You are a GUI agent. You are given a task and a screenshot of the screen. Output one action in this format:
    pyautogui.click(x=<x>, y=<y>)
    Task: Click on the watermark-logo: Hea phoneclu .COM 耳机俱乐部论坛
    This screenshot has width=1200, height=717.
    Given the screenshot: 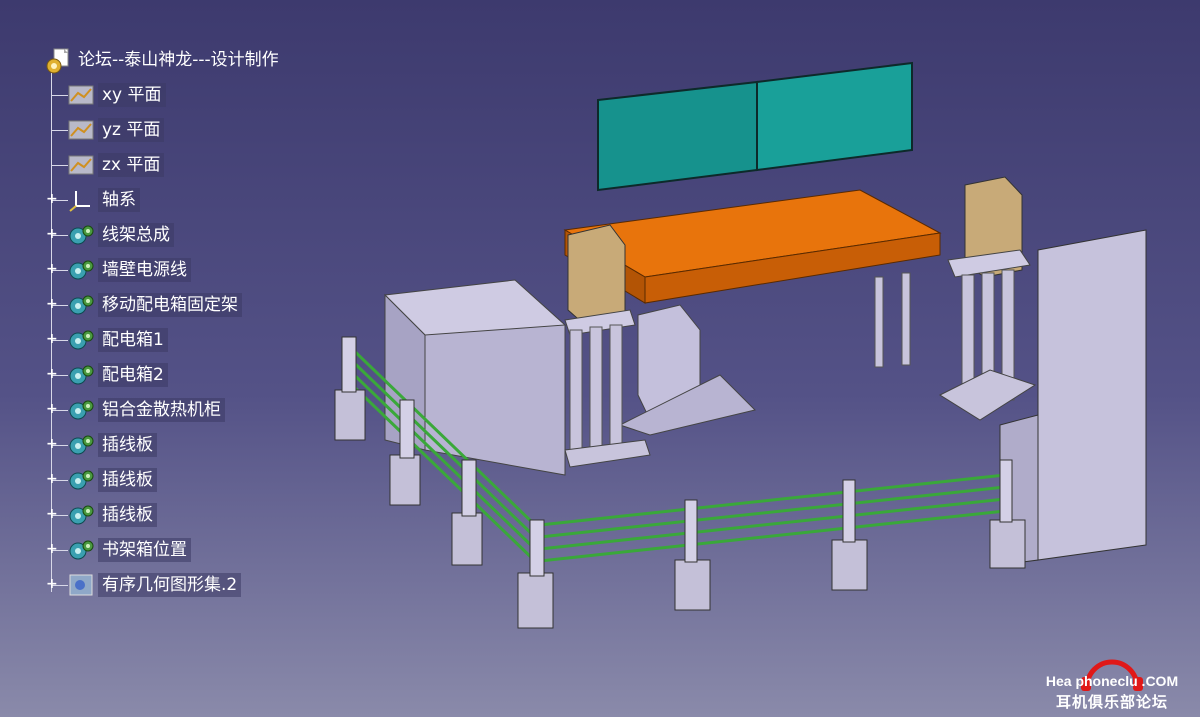 What is the action you would take?
    pyautogui.click(x=1112, y=682)
    